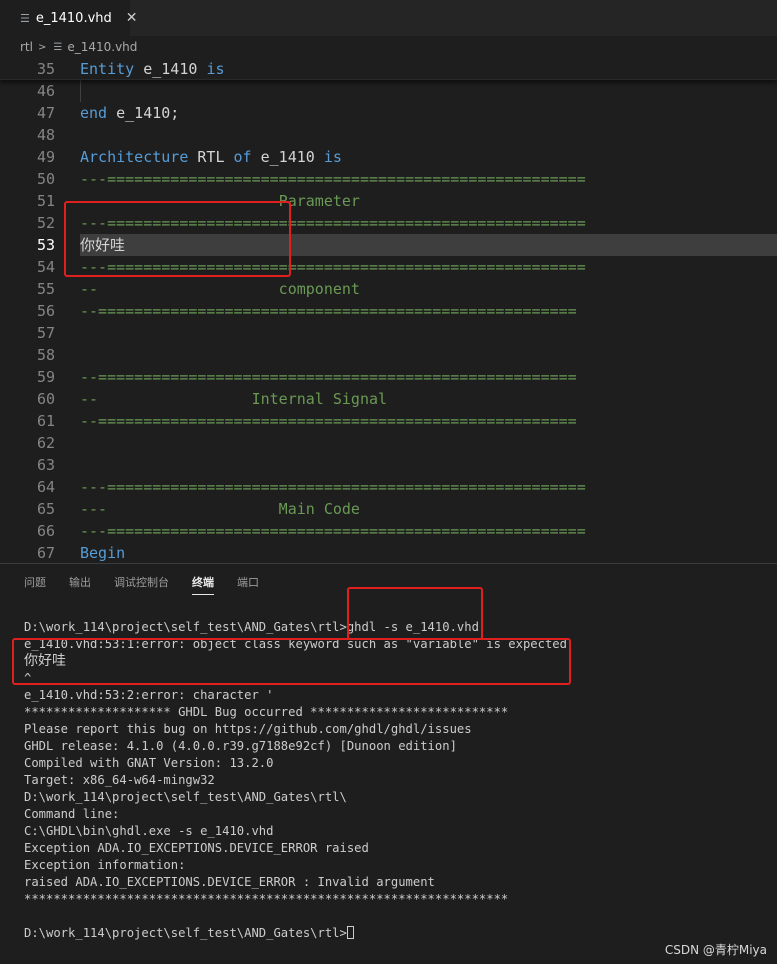  I want to click on code-line: 58, so click(388, 355).